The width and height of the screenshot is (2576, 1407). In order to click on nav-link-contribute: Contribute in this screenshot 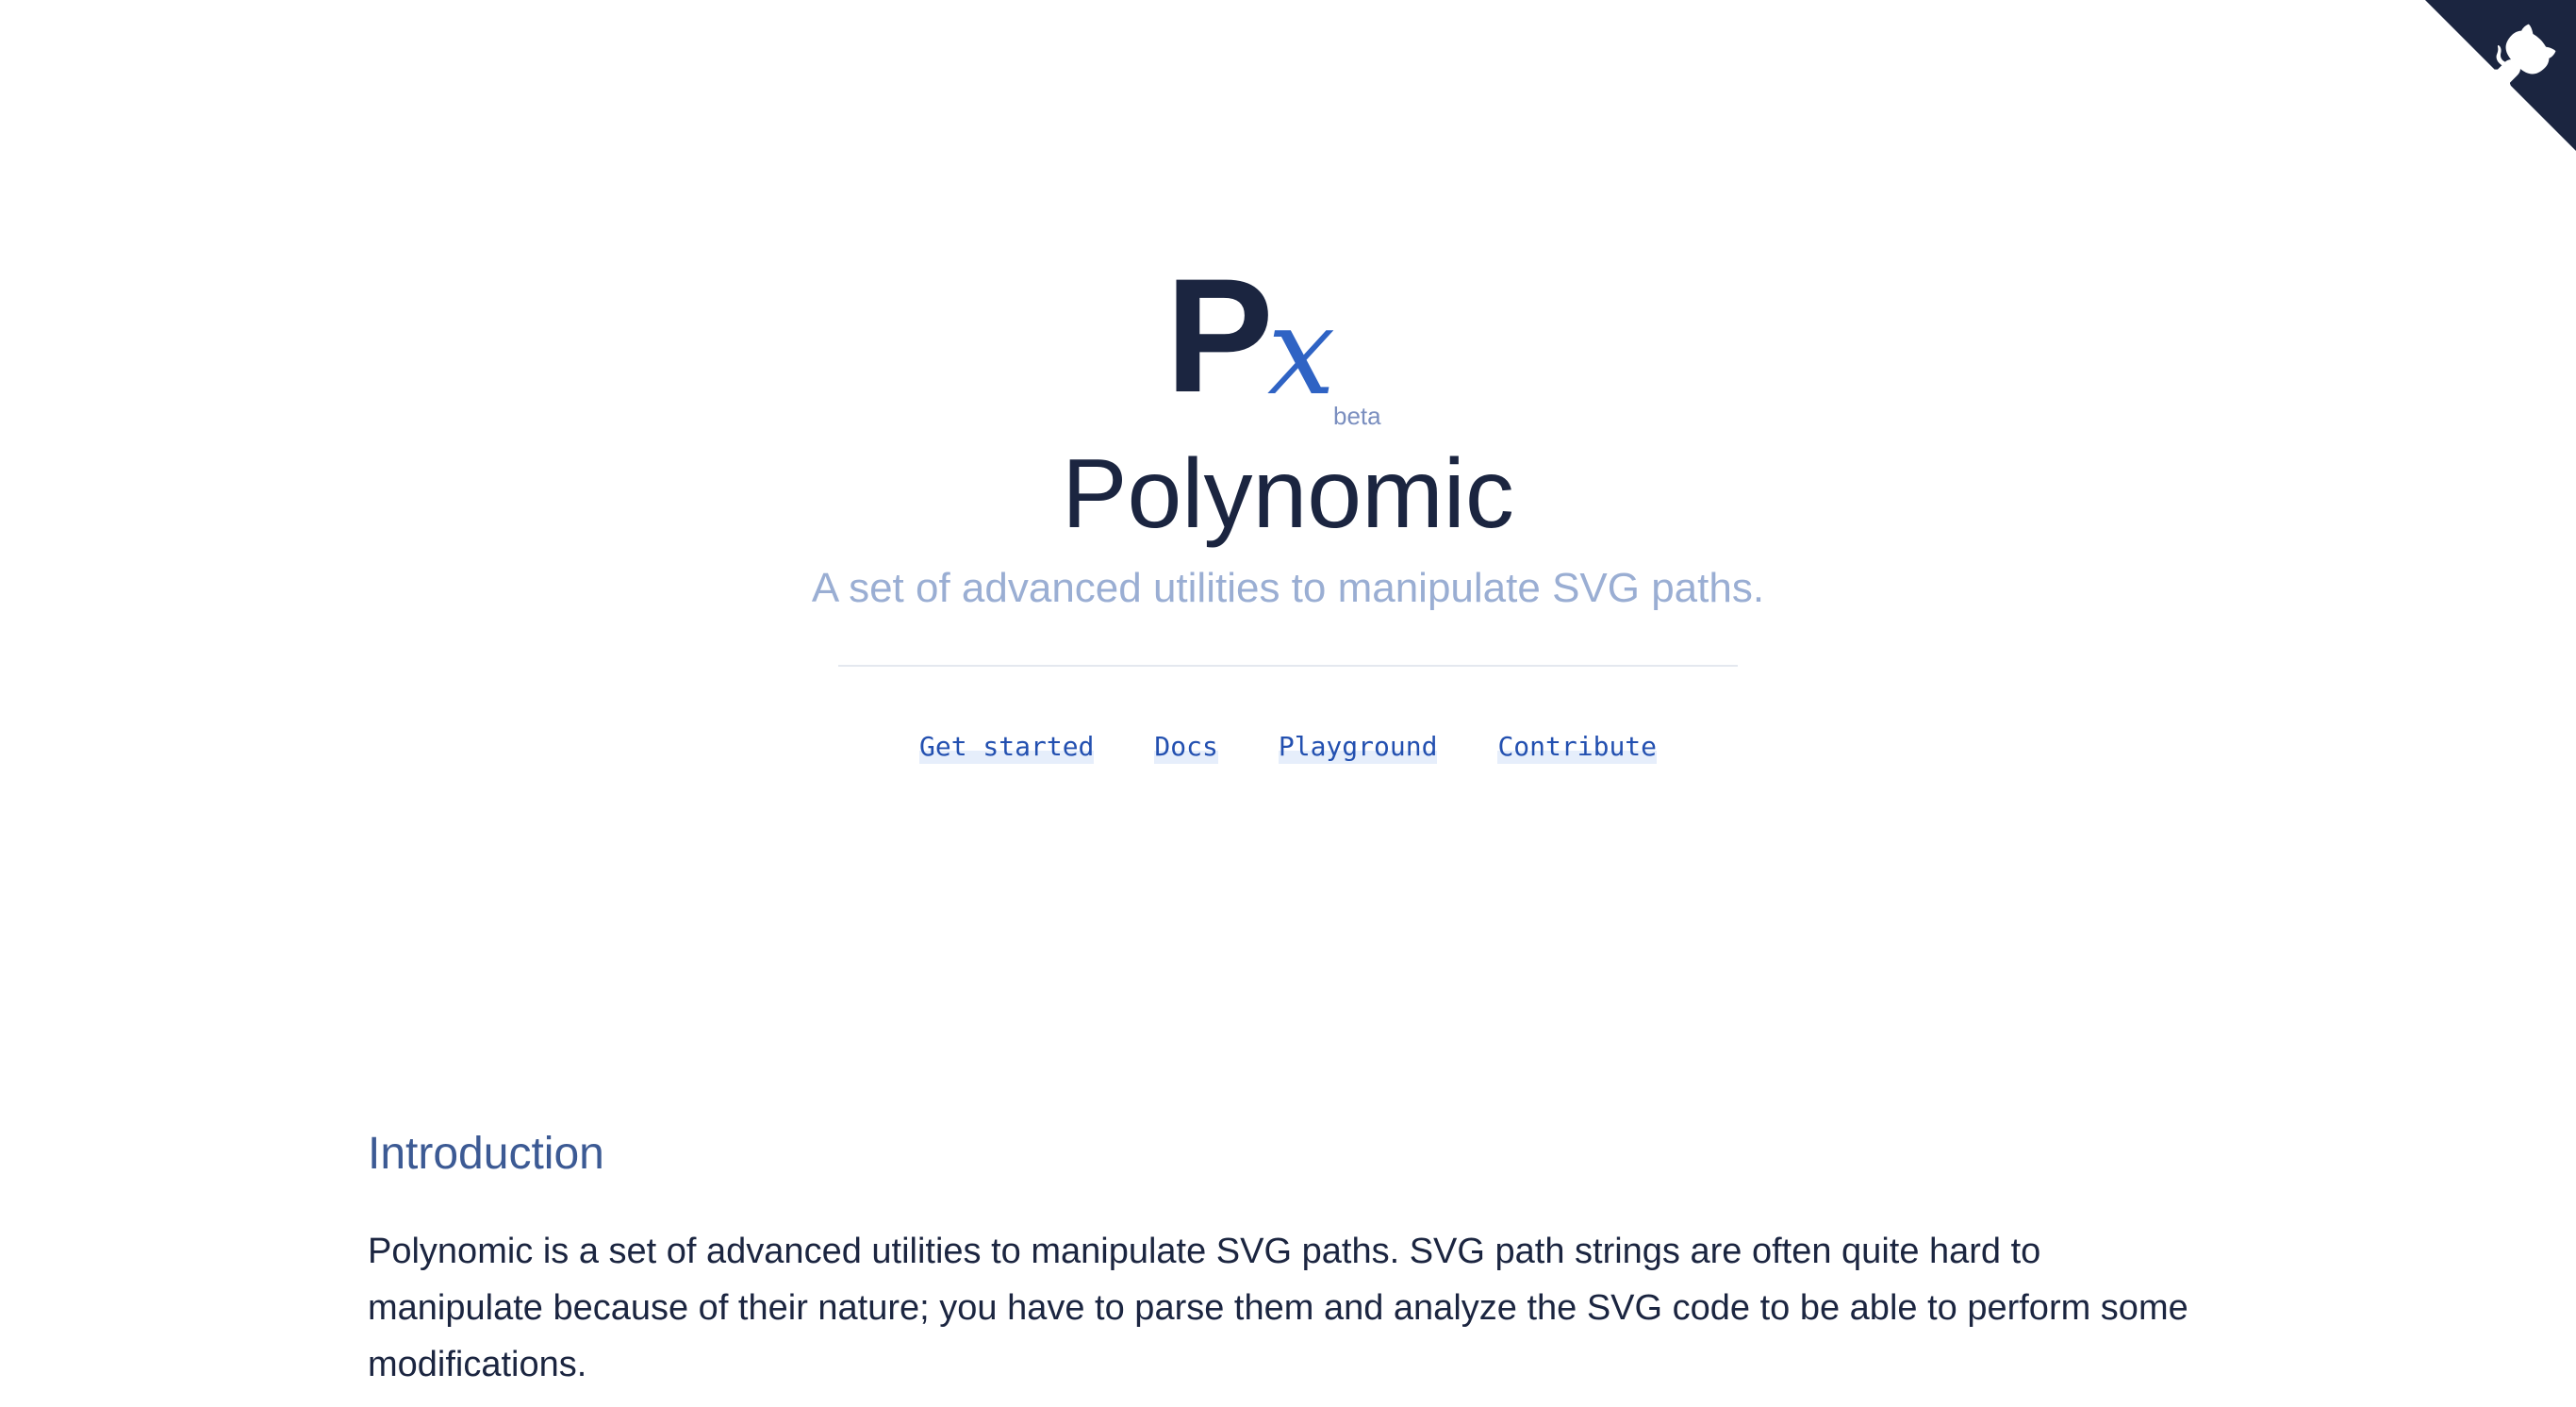, I will do `click(1577, 748)`.